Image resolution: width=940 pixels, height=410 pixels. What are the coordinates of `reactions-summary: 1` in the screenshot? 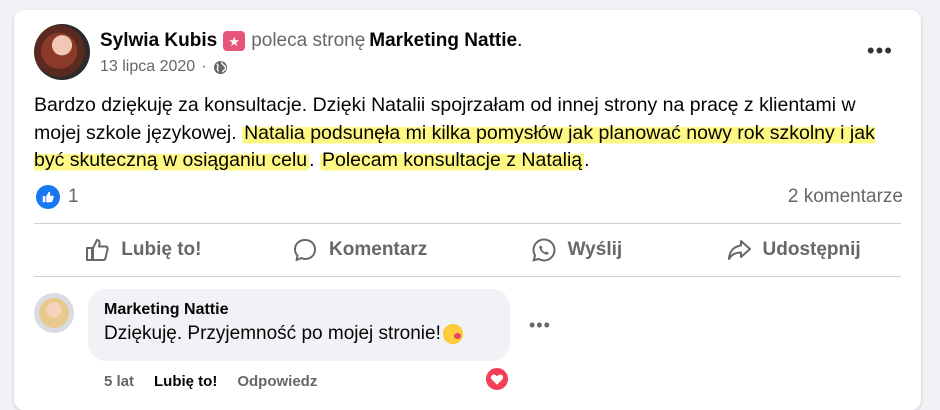 It's located at (57, 197).